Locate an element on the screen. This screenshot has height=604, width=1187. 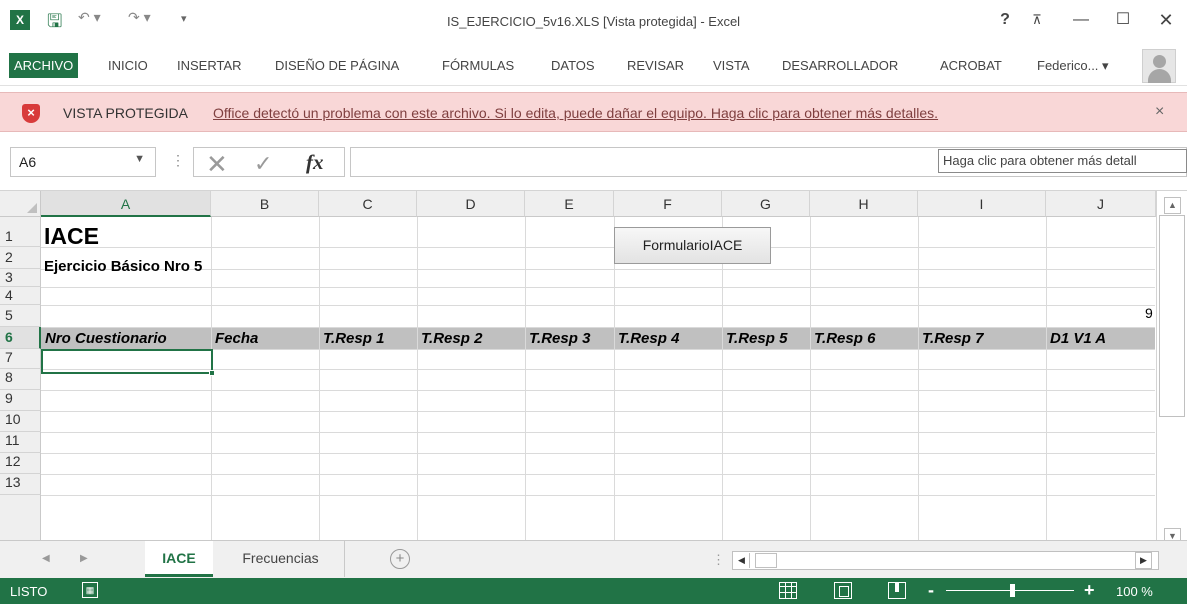
row-header-5: 5 is located at coordinates (20, 316).